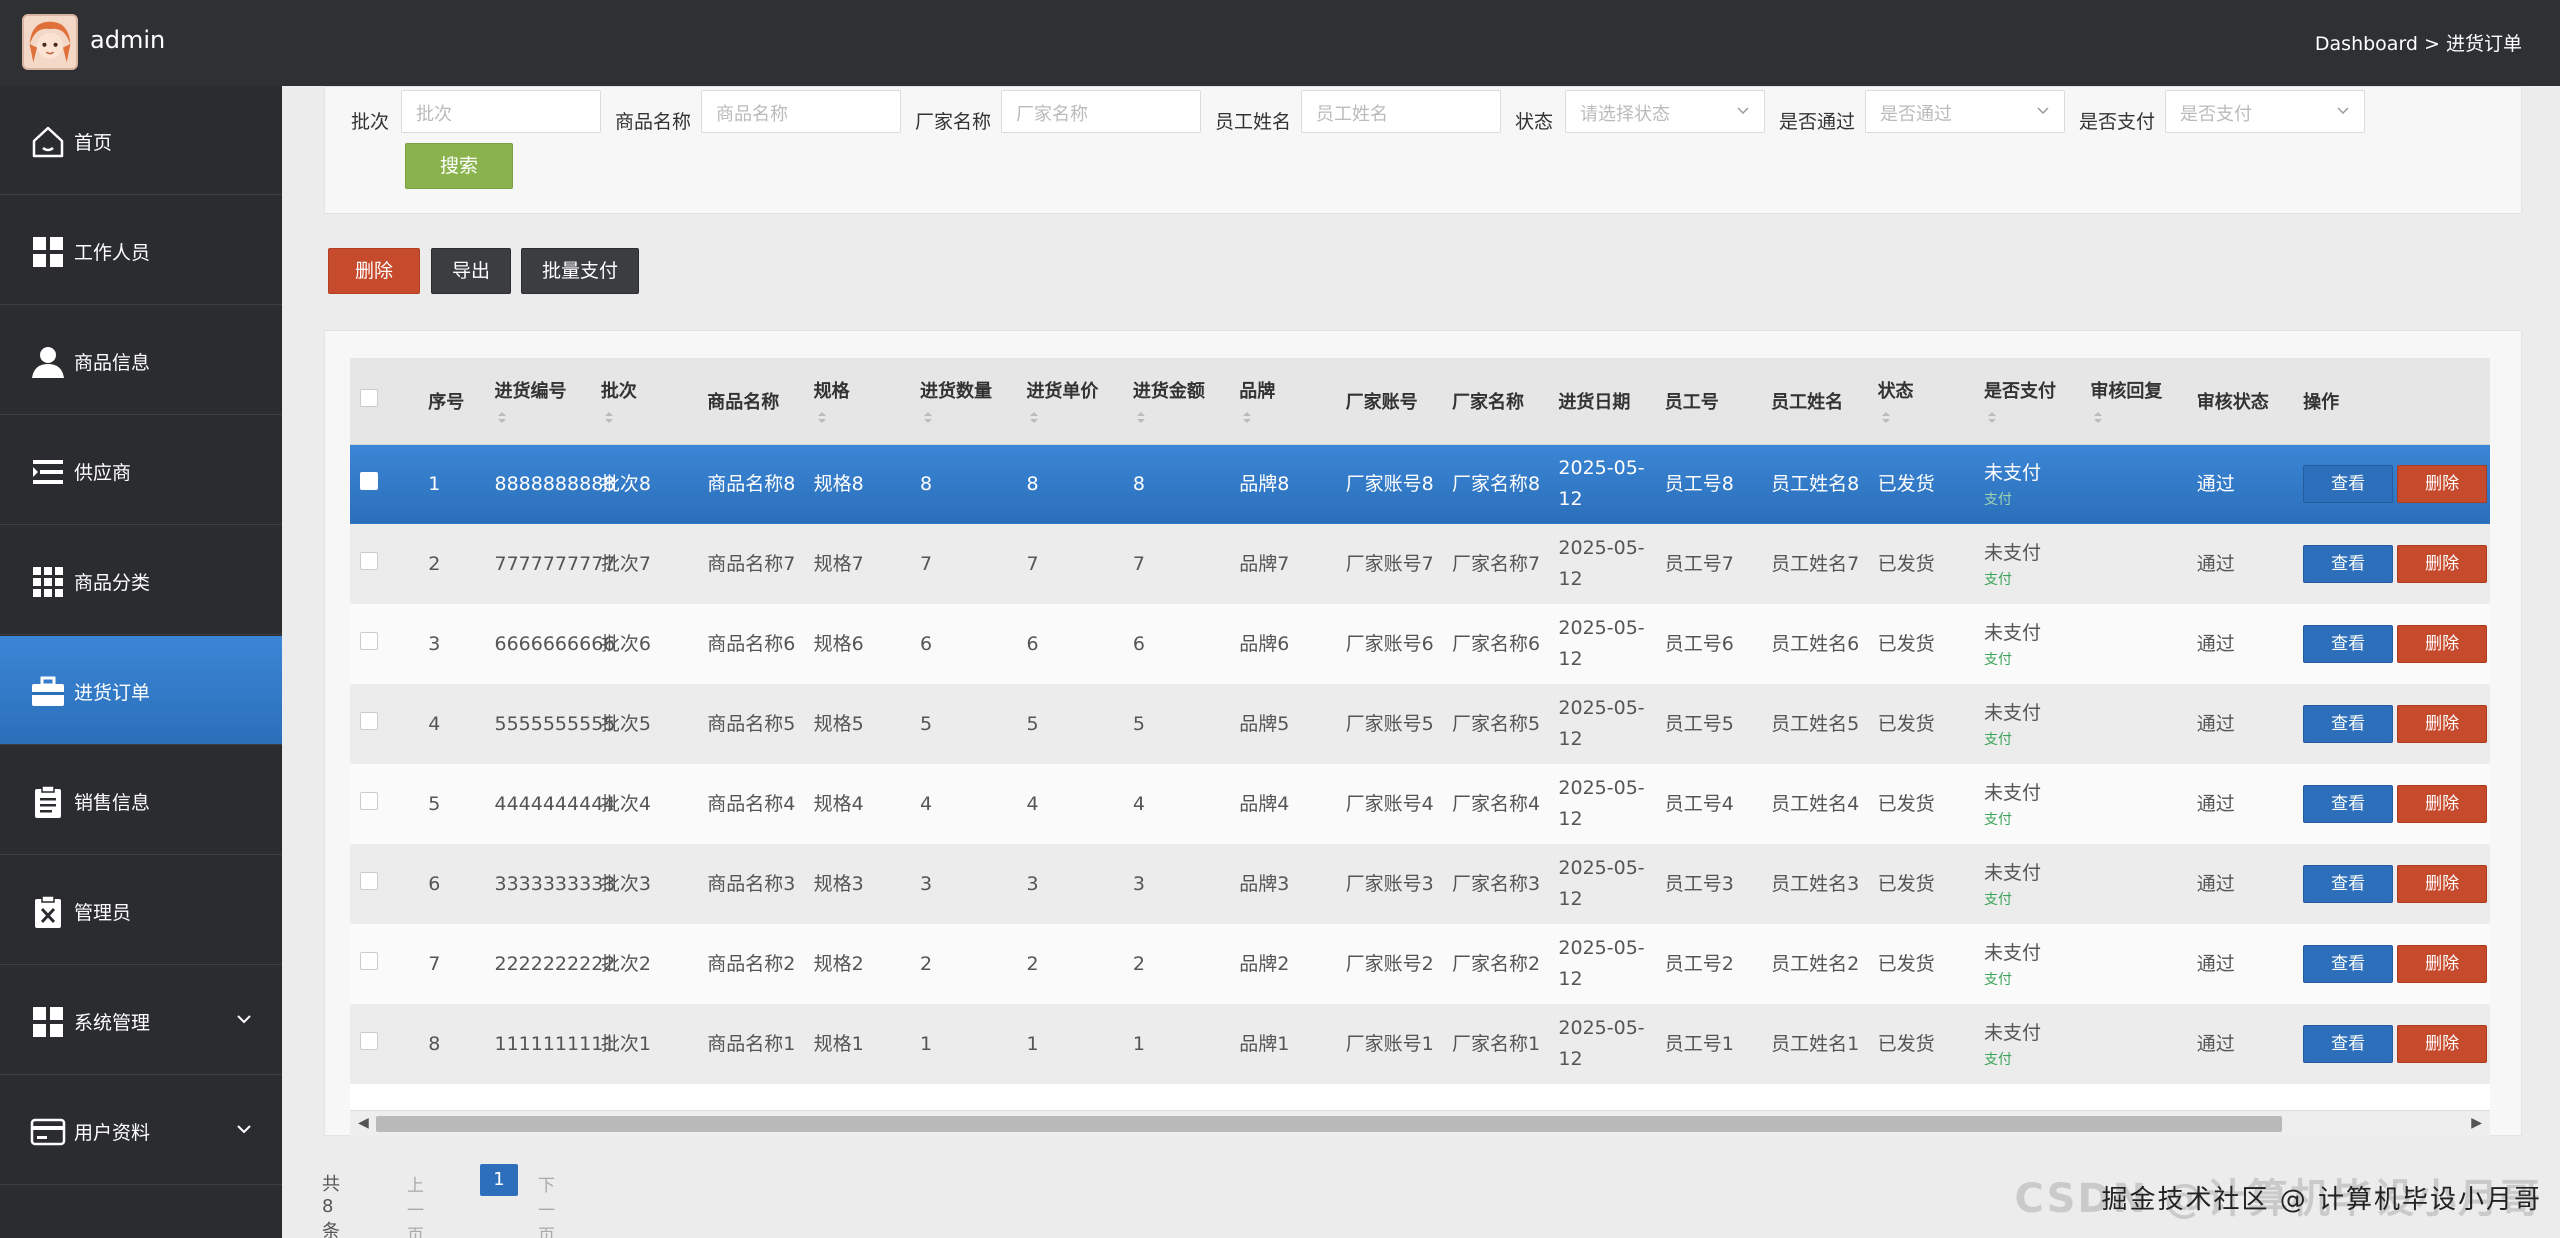  I want to click on sidebar-item-profile: 用户资料, so click(141, 1130).